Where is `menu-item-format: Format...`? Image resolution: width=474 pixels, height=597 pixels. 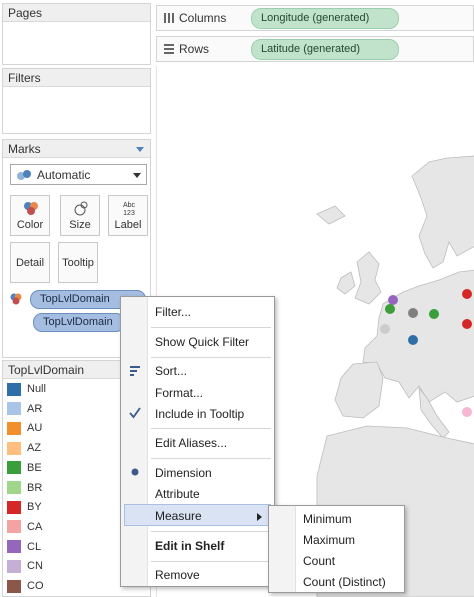
menu-item-format: Format... is located at coordinates (179, 393).